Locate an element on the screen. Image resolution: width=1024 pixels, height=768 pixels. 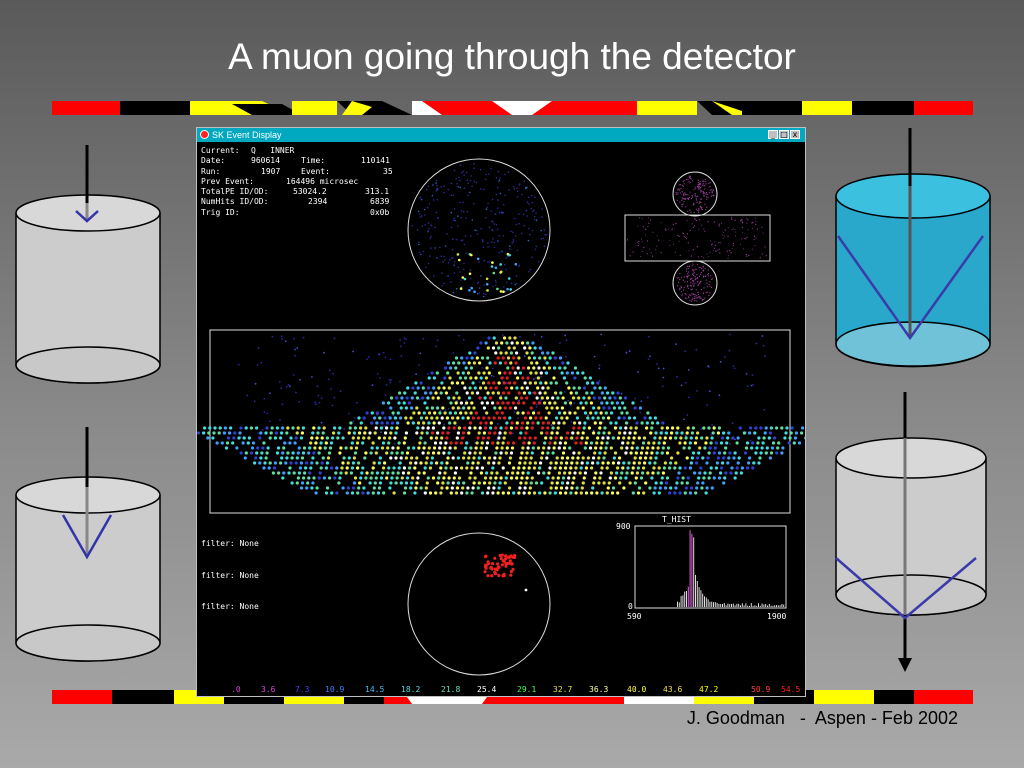
window-title-bar: SK Event Display _ □ x is located at coordinates (501, 135).